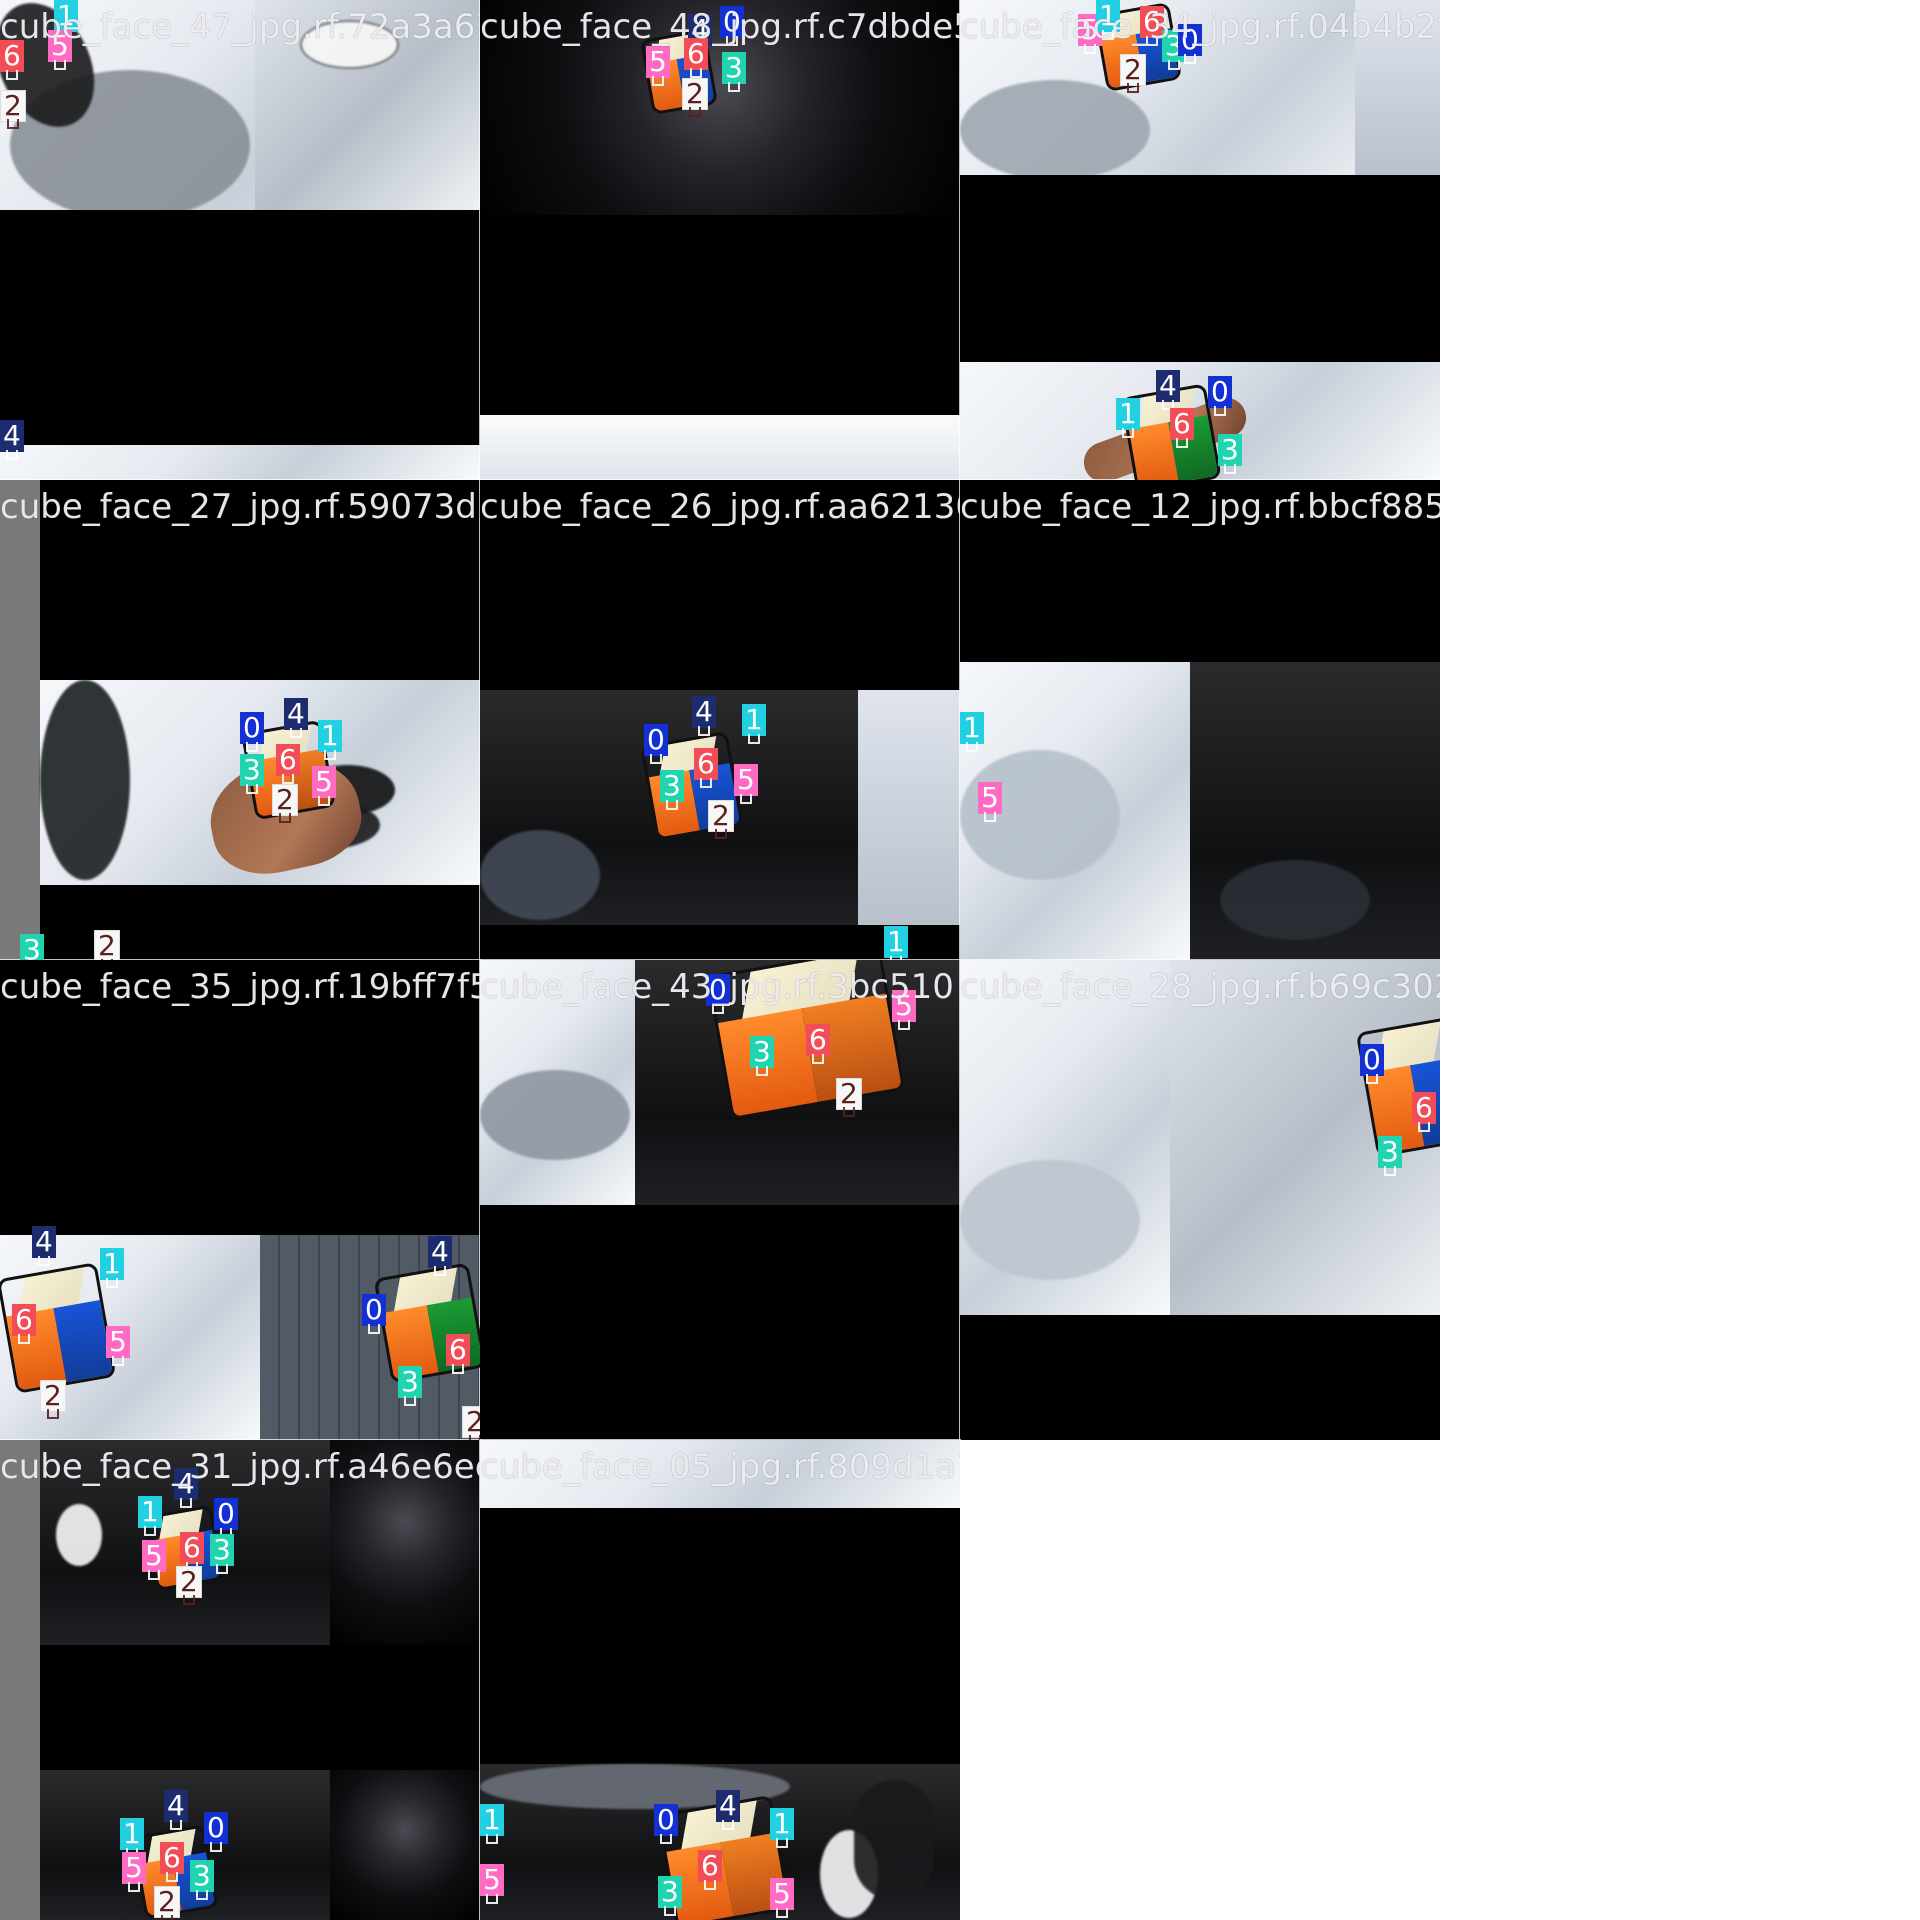  Describe the element at coordinates (471, 1423) in the screenshot. I see `tile-6-tag-9: 2` at that location.